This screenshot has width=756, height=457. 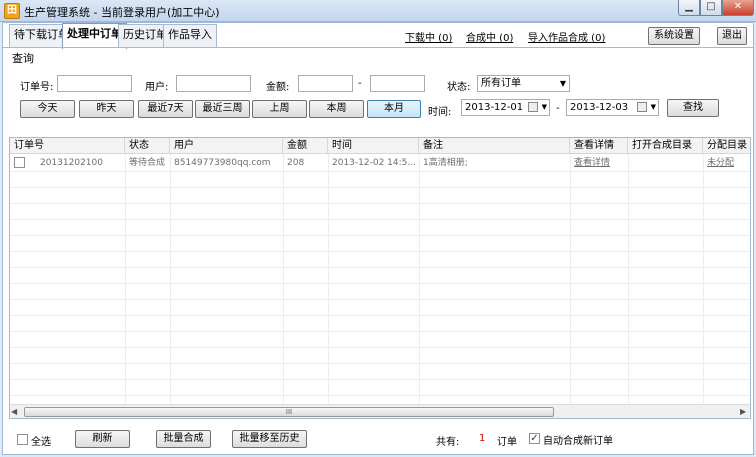 I want to click on tab-strip-divider, so click(x=378, y=47).